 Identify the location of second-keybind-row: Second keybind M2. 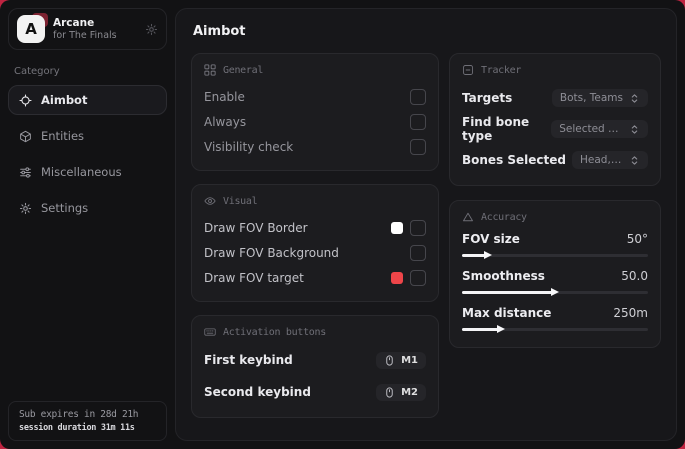
(315, 392).